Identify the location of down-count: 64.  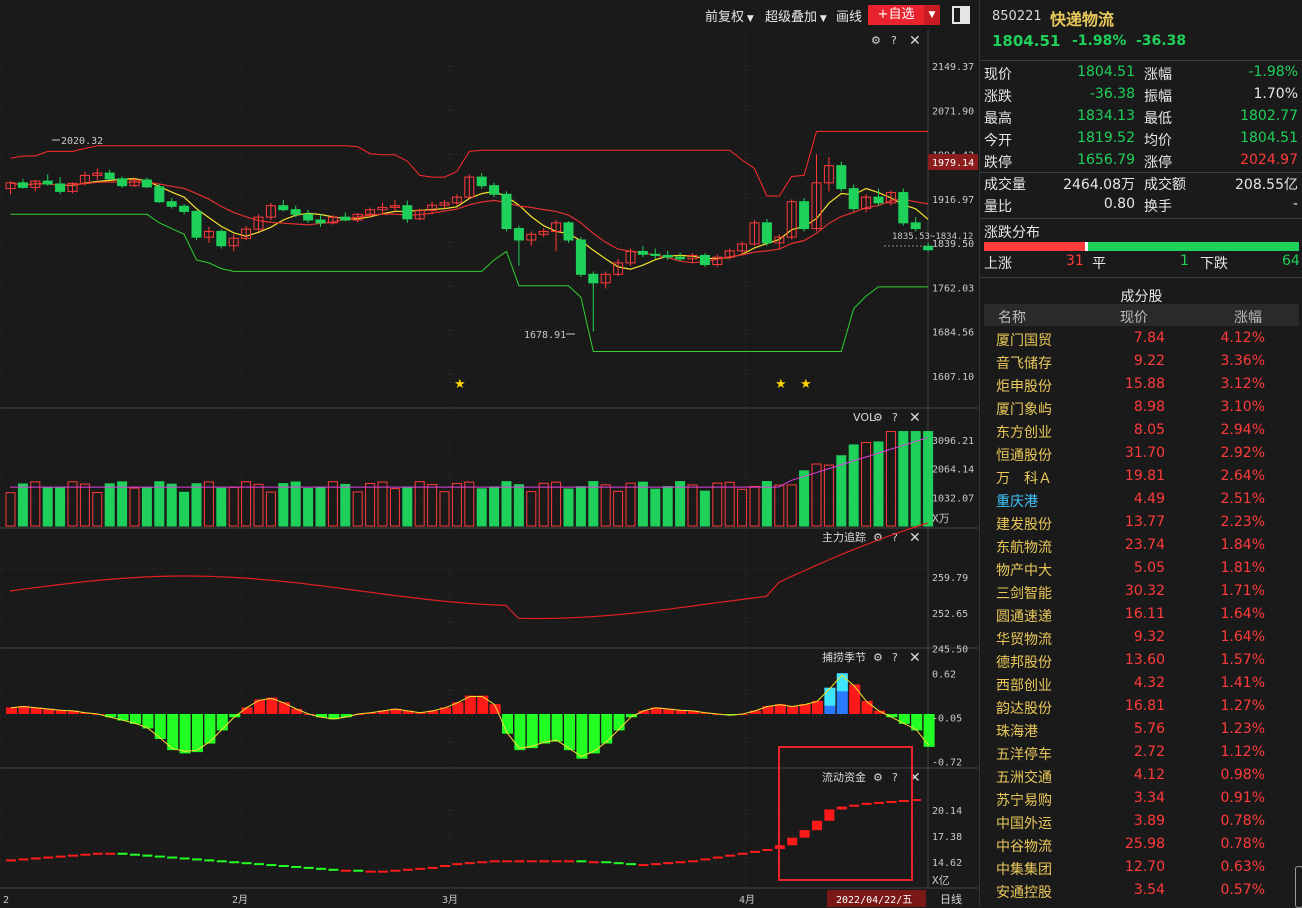
(1291, 261).